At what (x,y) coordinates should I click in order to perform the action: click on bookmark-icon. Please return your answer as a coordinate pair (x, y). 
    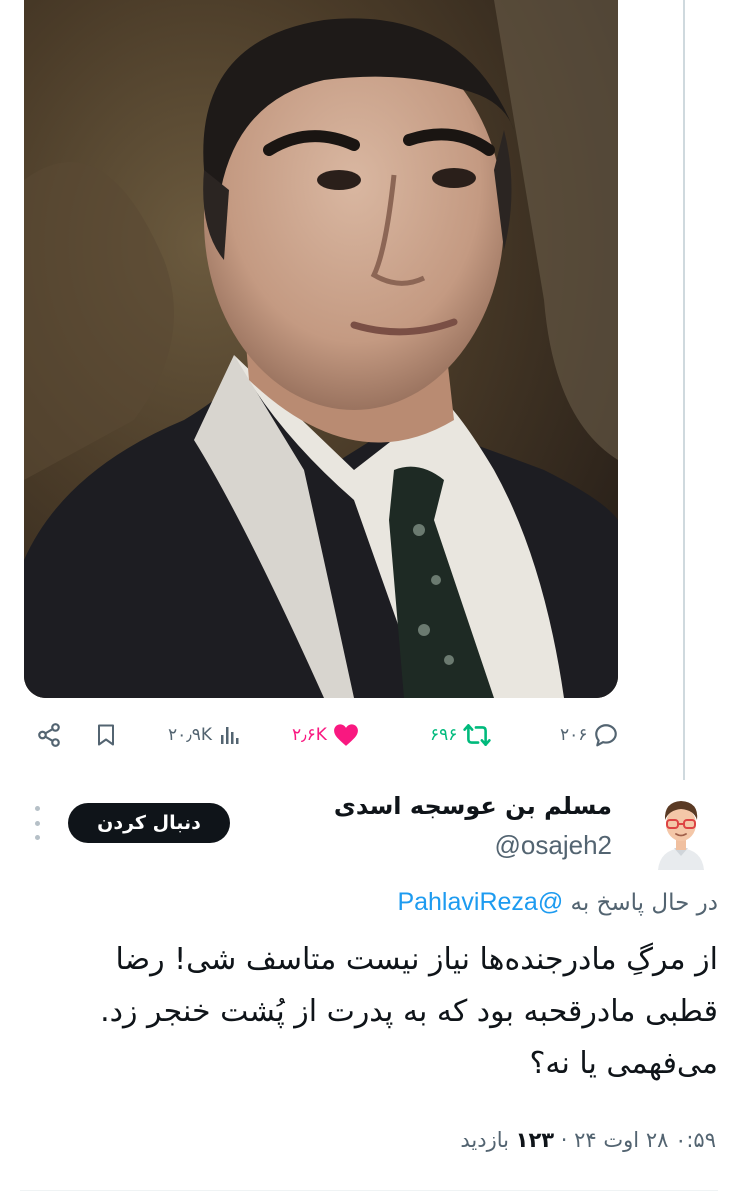
    Looking at the image, I should click on (106, 735).